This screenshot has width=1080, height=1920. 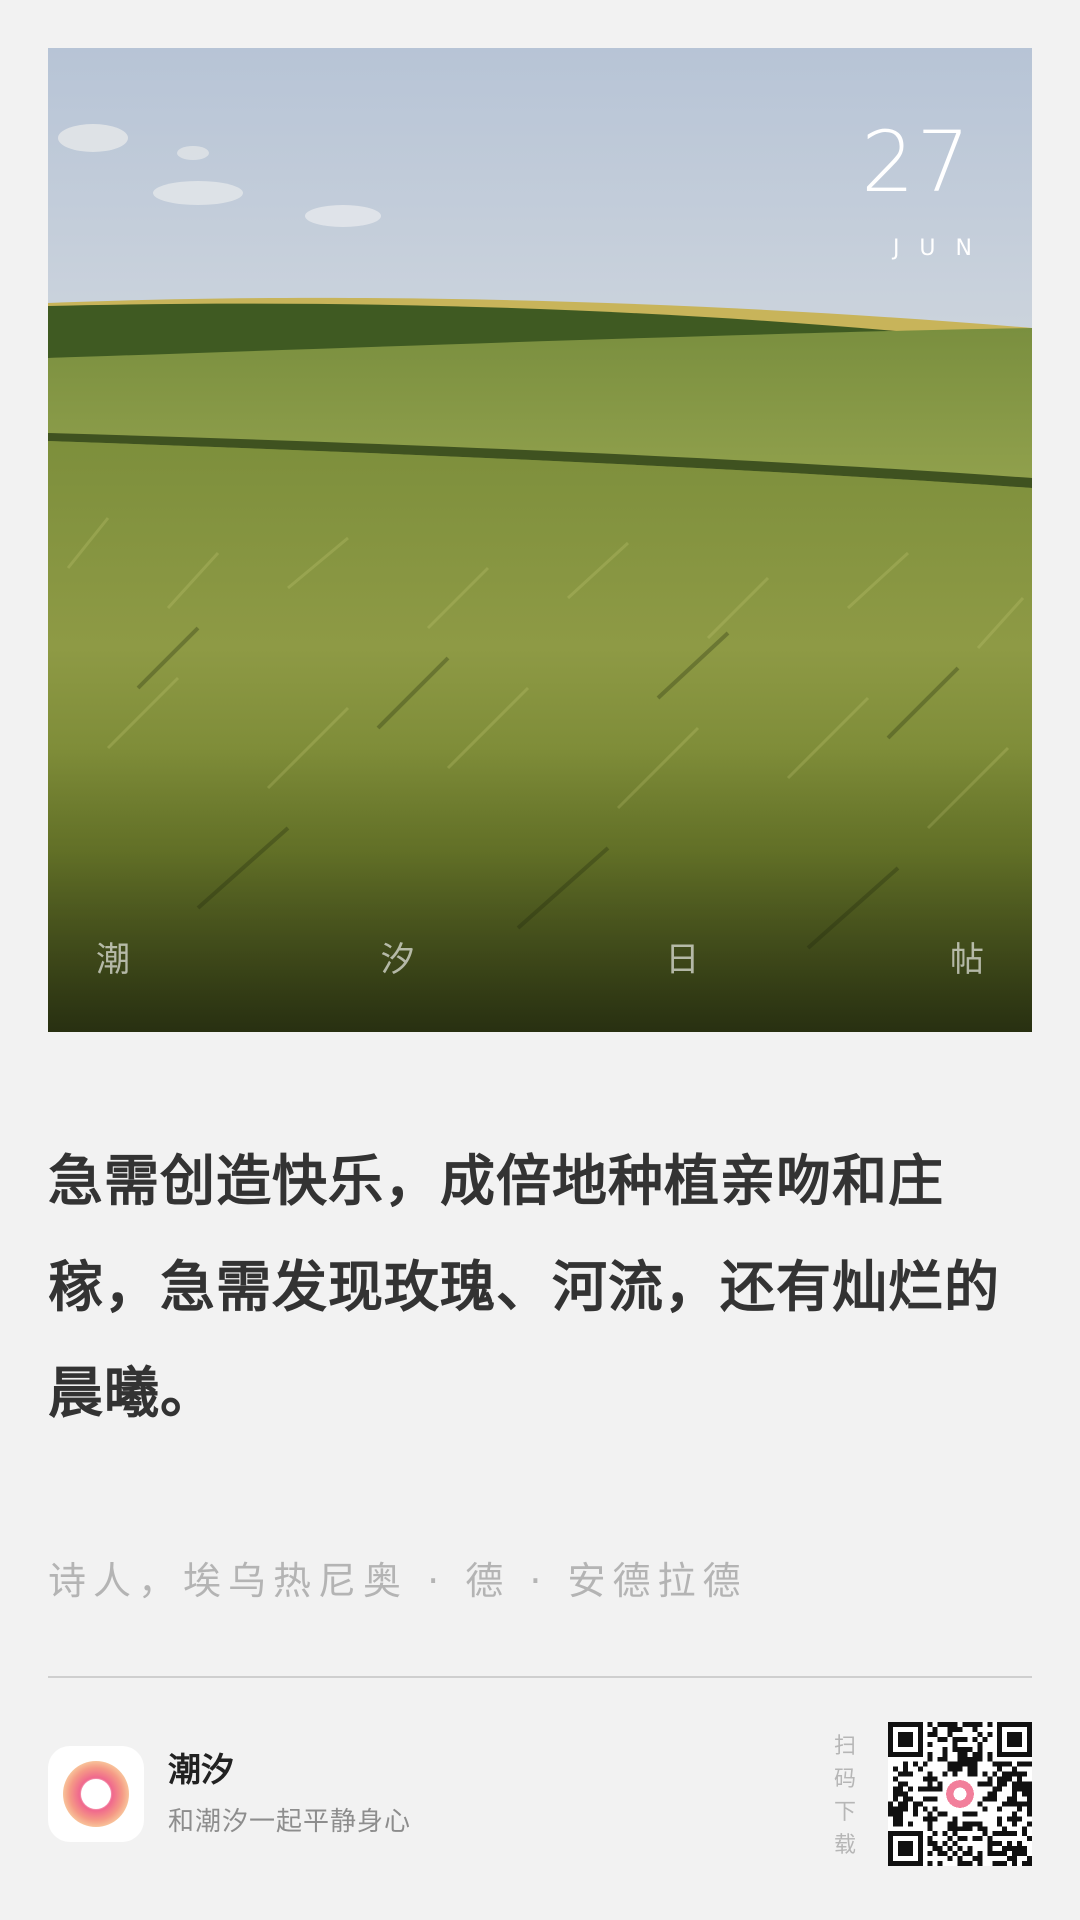 What do you see at coordinates (844, 1845) in the screenshot?
I see `scan-char: 载` at bounding box center [844, 1845].